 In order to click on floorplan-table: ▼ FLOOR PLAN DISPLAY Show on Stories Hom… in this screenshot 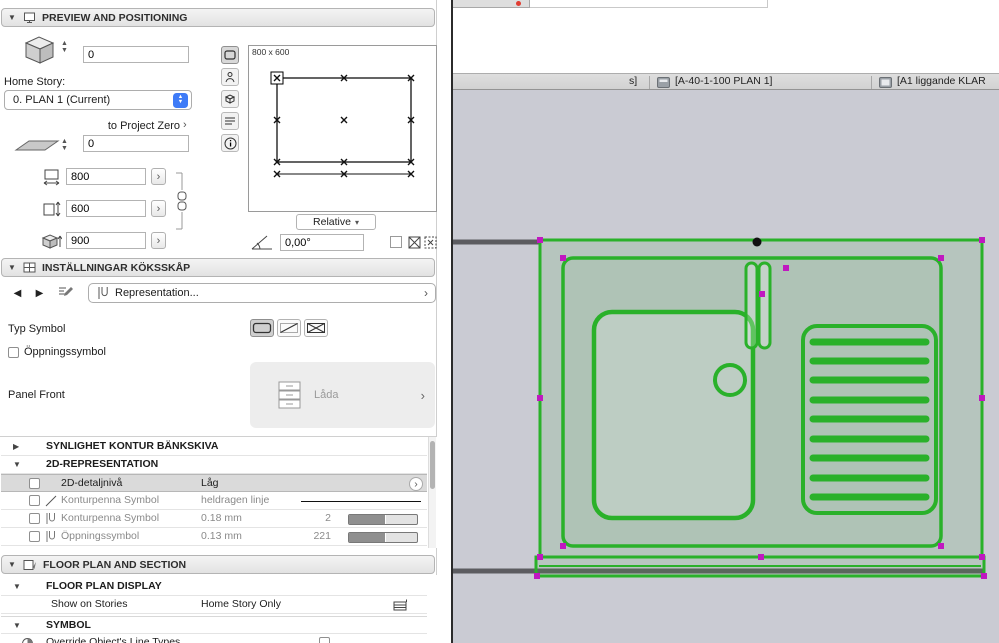, I will do `click(218, 609)`.